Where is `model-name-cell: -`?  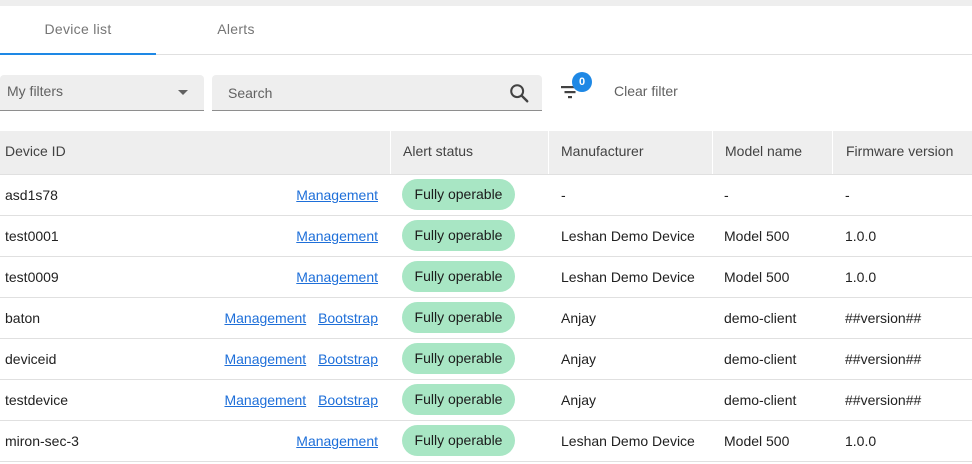
model-name-cell: - is located at coordinates (726, 195).